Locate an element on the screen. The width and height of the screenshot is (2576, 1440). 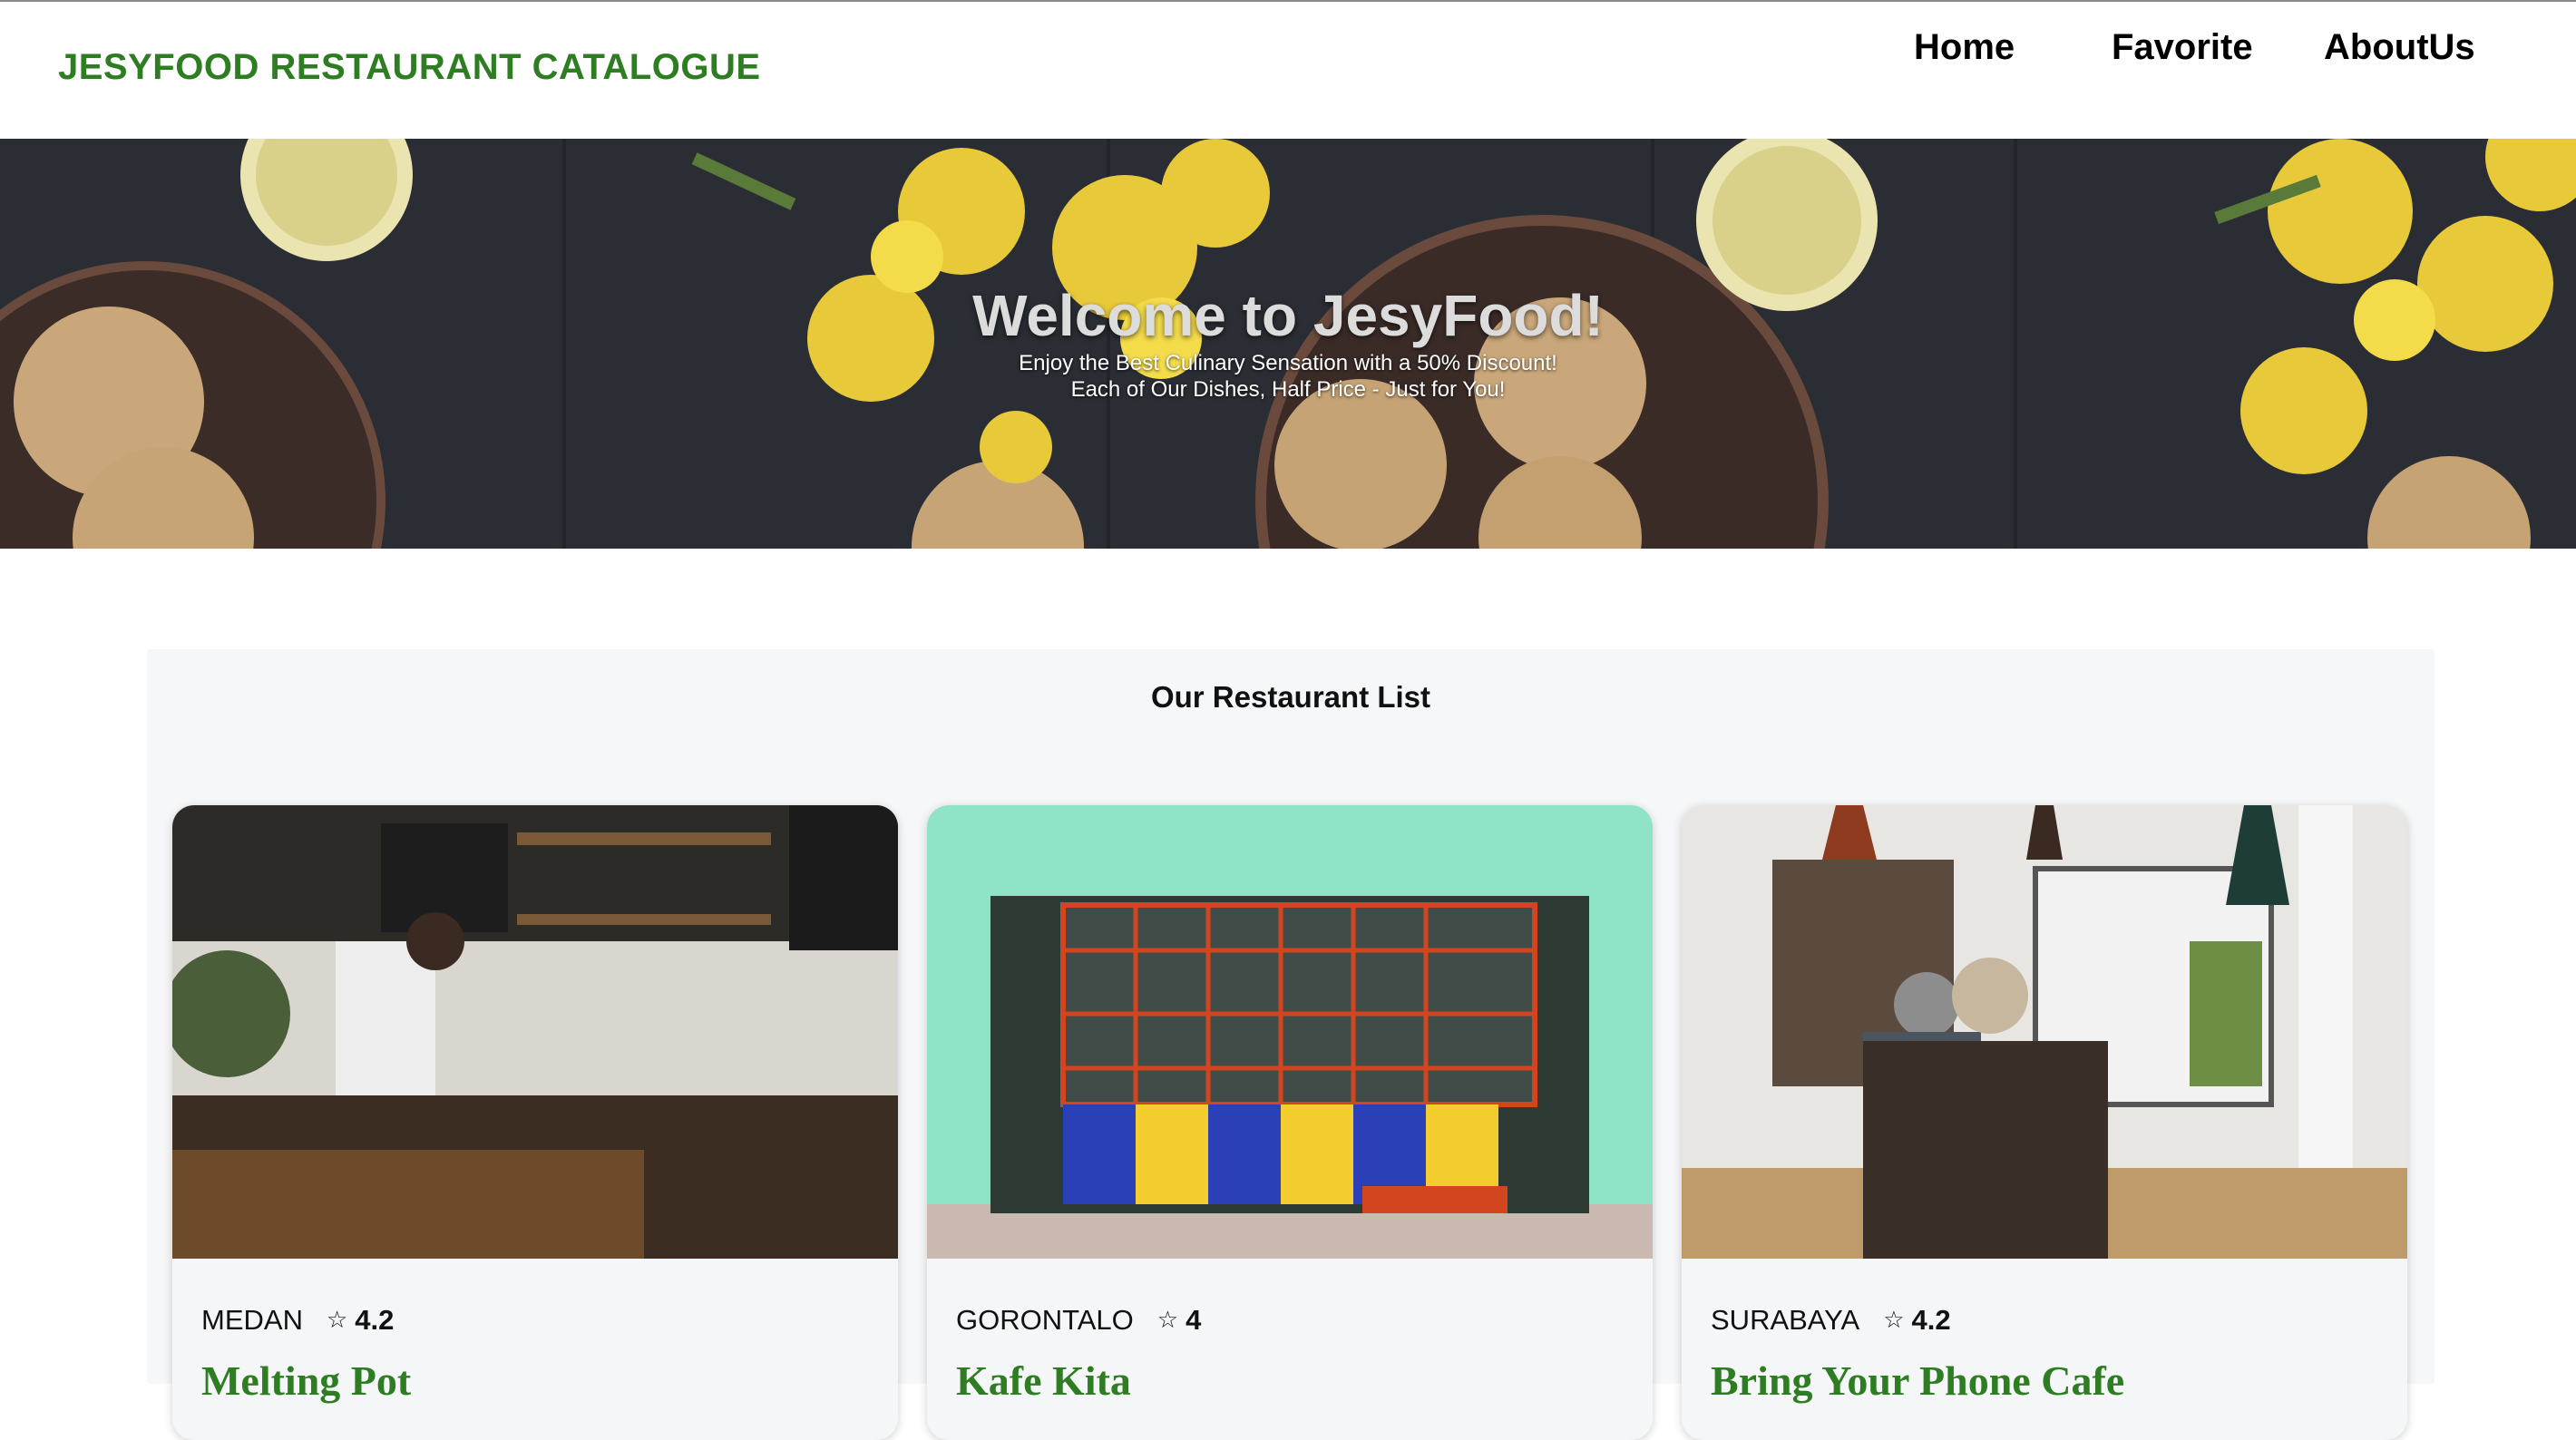
restaurant-city: GORONTALO is located at coordinates (1045, 1319).